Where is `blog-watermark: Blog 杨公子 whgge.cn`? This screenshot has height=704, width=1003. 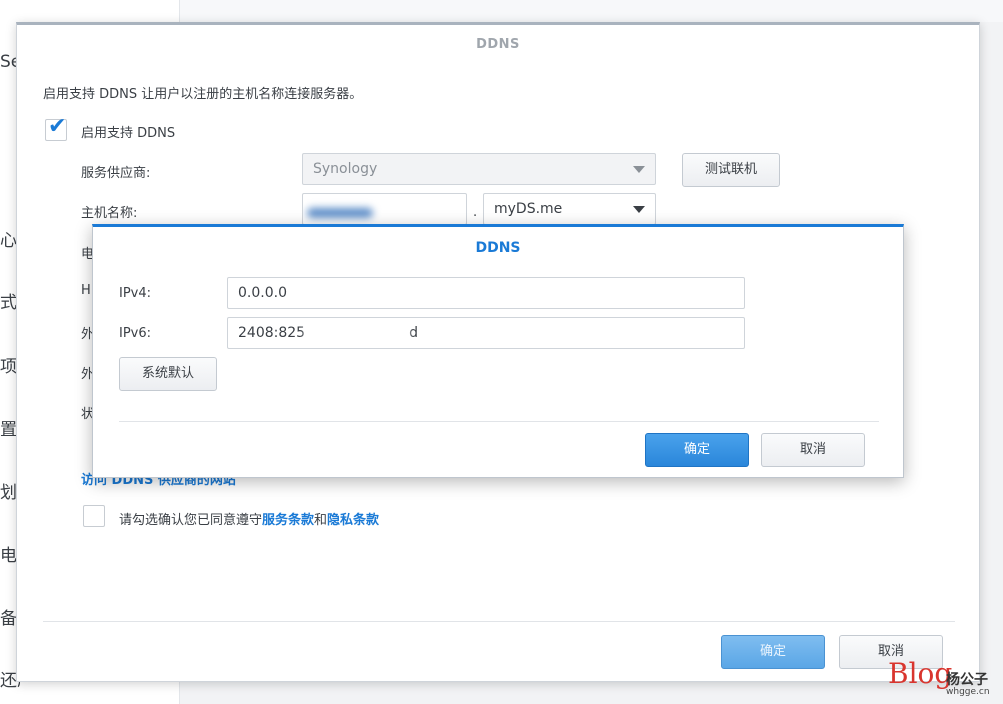 blog-watermark: Blog 杨公子 whgge.cn is located at coordinates (944, 680).